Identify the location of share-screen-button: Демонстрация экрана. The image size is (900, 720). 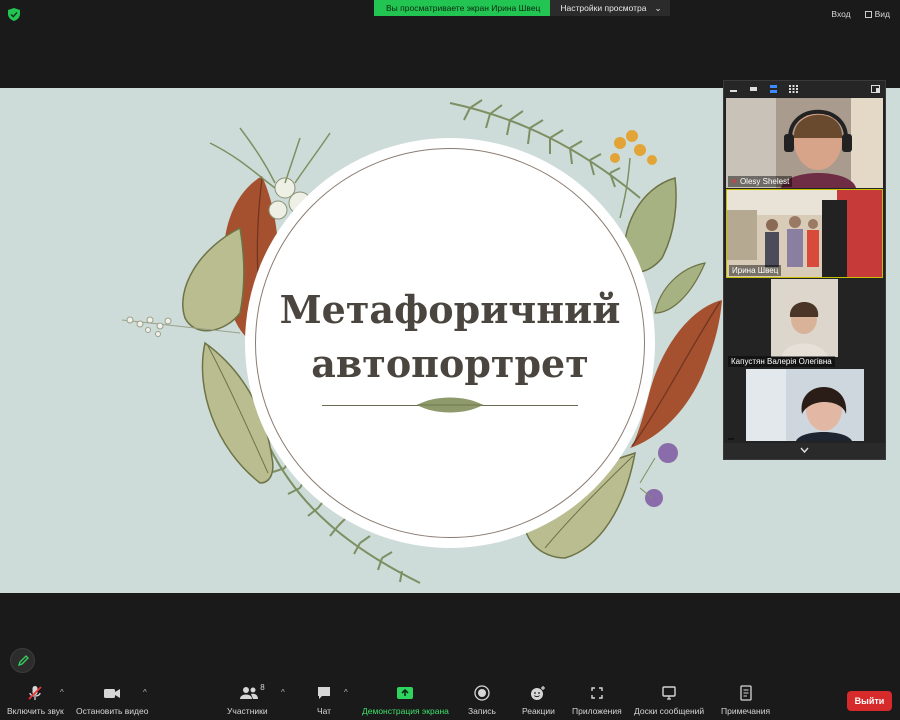
(405, 700).